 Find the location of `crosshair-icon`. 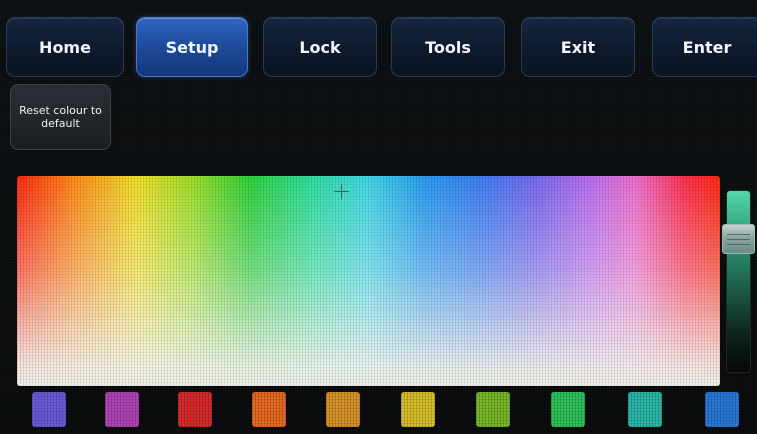

crosshair-icon is located at coordinates (341, 191).